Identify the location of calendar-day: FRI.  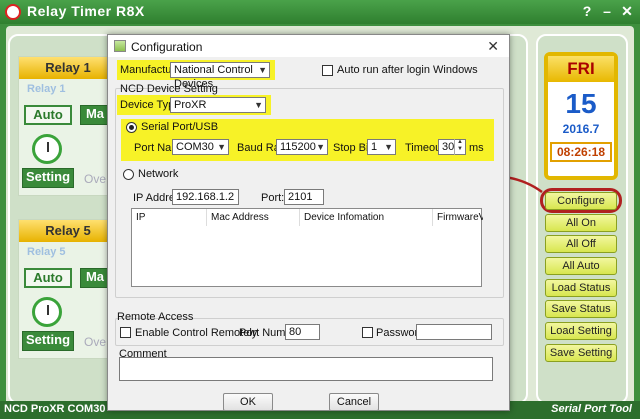
(581, 69).